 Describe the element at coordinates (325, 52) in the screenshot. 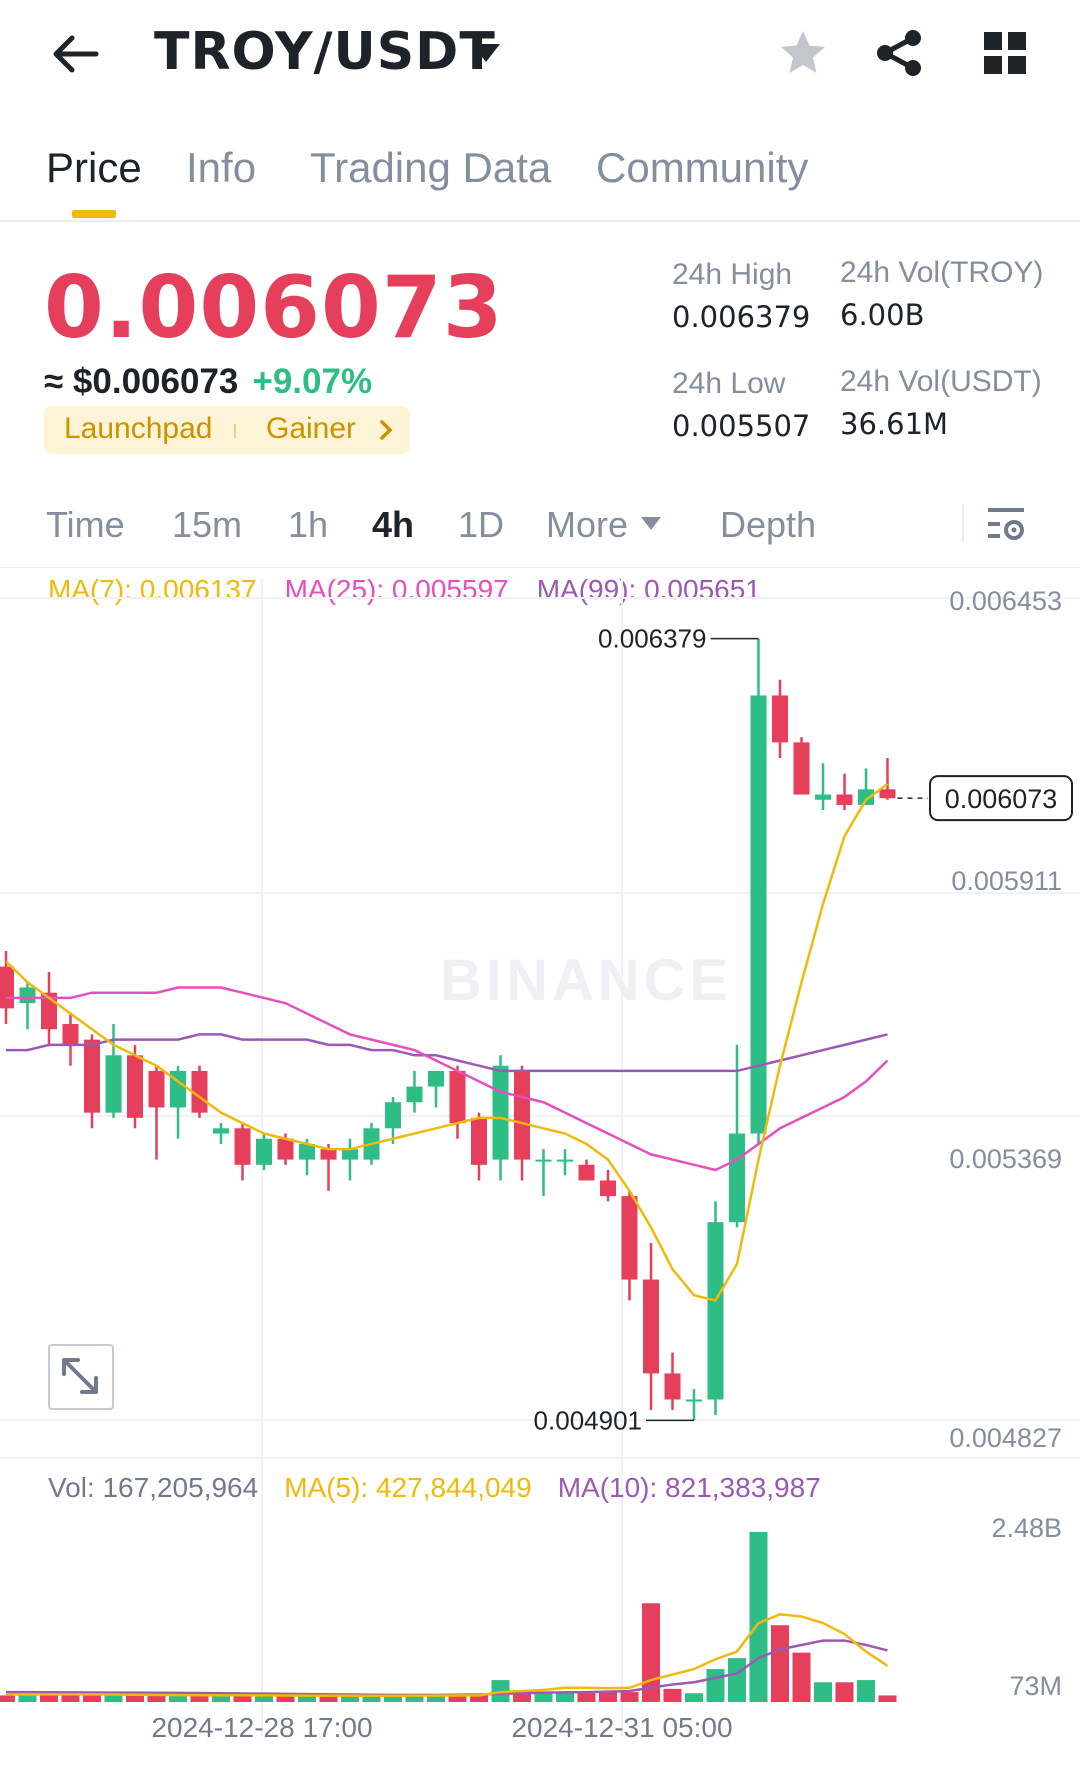

I see `pair-title: TROY/USDT` at that location.